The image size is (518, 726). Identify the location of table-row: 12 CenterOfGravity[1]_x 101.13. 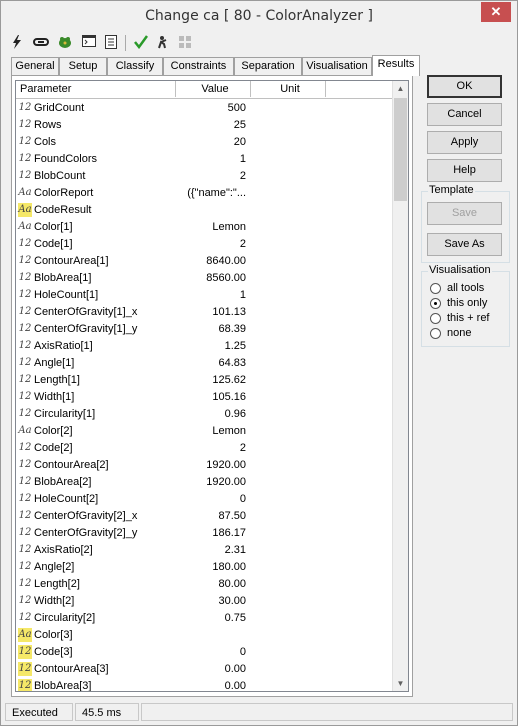
(206, 312).